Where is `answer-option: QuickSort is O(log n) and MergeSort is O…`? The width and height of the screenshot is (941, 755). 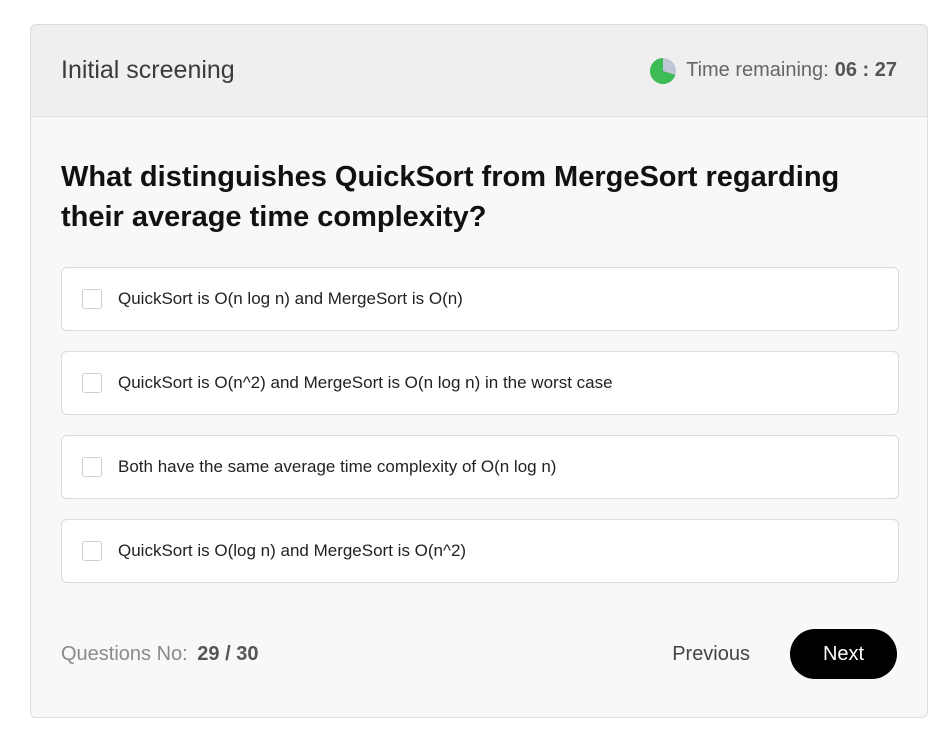
answer-option: QuickSort is O(log n) and MergeSort is O… is located at coordinates (480, 551).